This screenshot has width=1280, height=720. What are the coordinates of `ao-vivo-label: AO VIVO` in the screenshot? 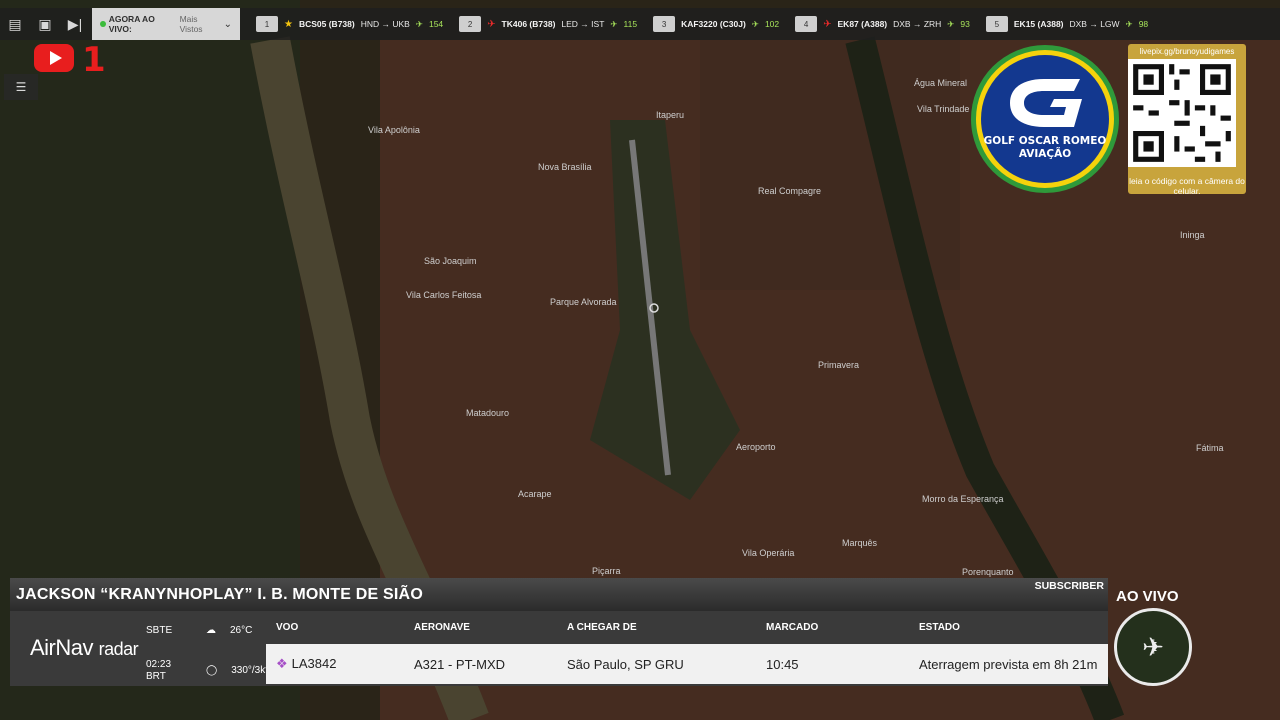 It's located at (1147, 596).